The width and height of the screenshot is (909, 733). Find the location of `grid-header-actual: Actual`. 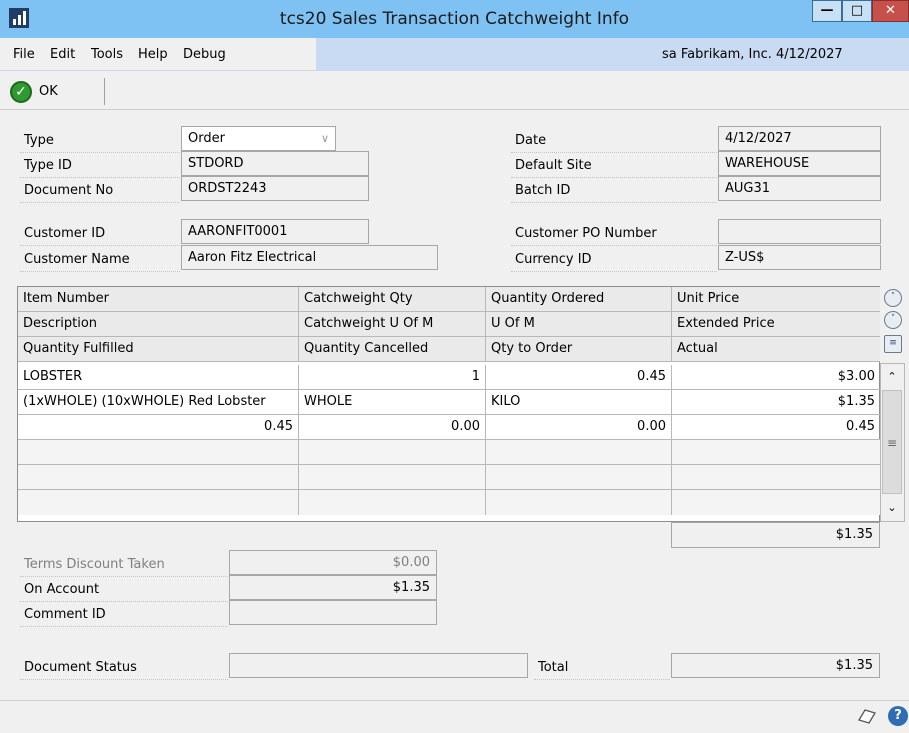

grid-header-actual: Actual is located at coordinates (776, 349).